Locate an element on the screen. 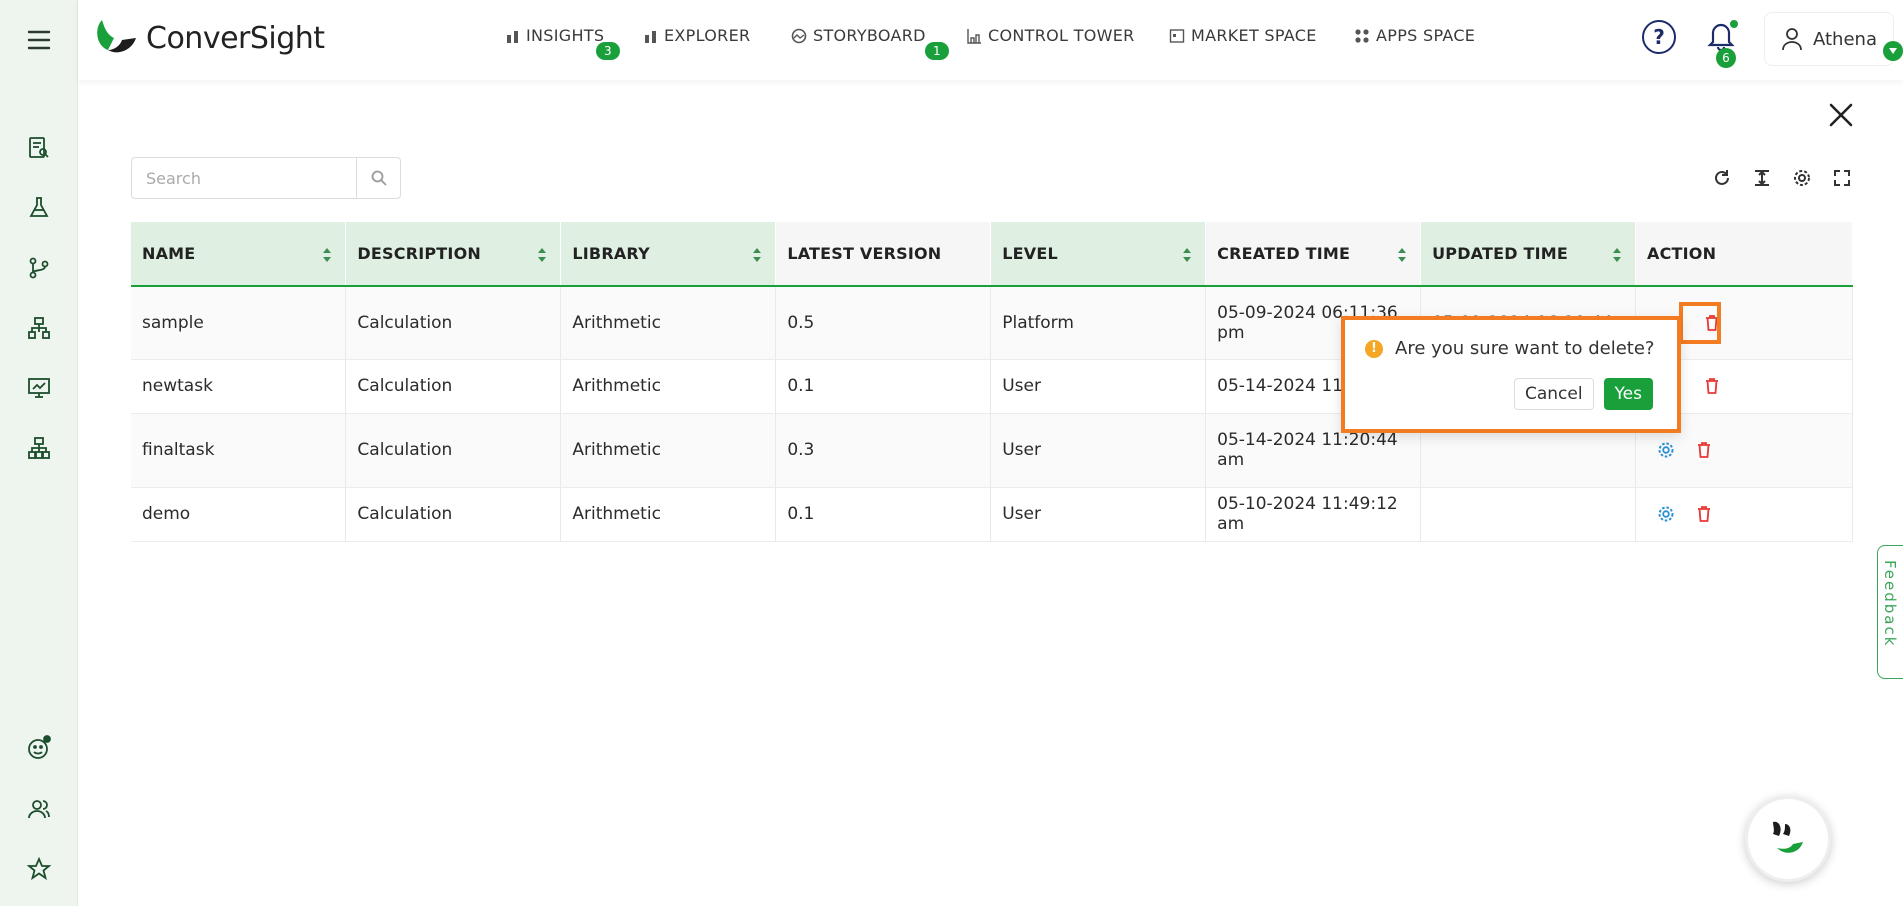 The width and height of the screenshot is (1903, 906). feedback-tab: Feedback is located at coordinates (1890, 612).